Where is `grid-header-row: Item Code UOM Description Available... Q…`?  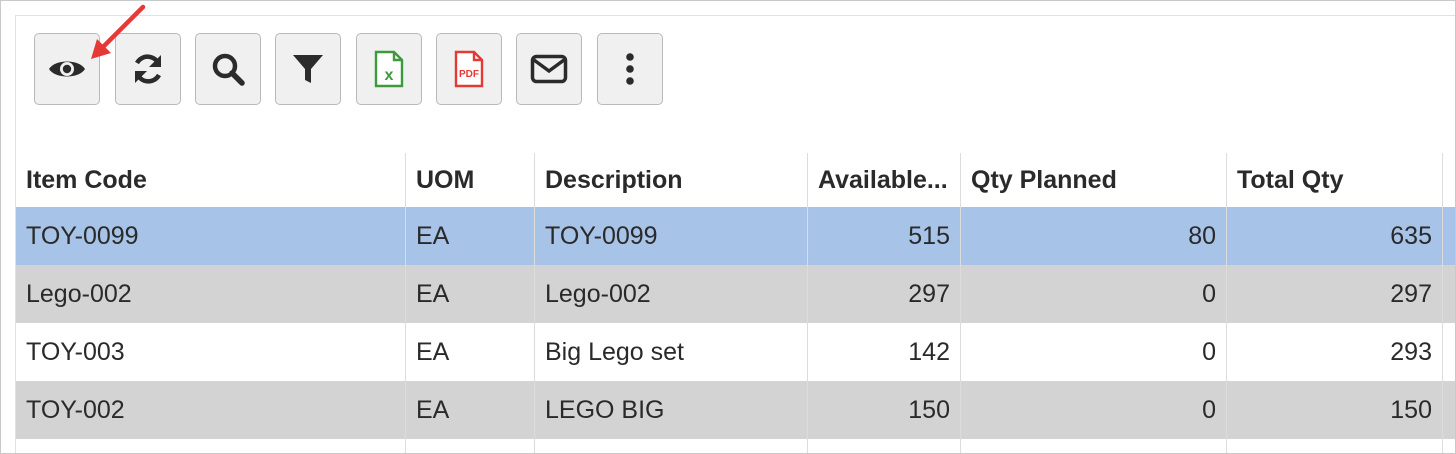
grid-header-row: Item Code UOM Description Available... Q… is located at coordinates (735, 180).